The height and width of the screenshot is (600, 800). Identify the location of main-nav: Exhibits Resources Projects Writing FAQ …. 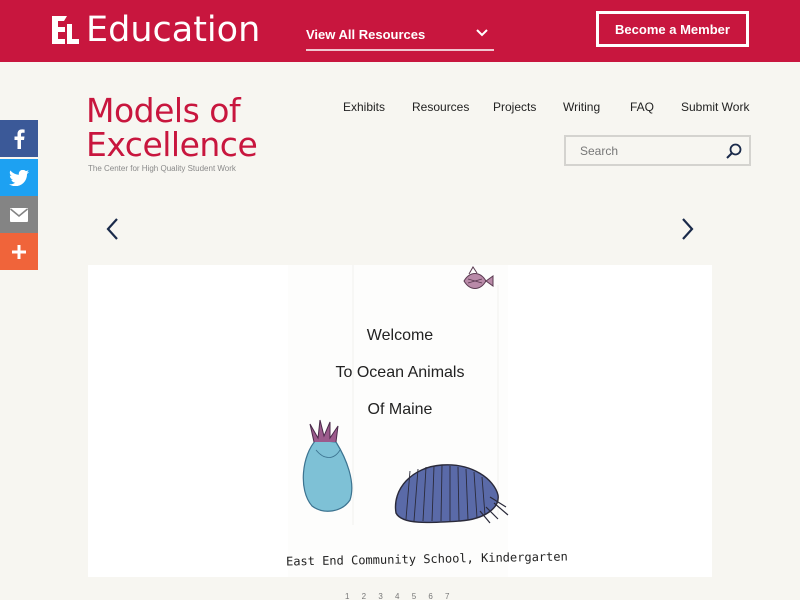
(400, 108).